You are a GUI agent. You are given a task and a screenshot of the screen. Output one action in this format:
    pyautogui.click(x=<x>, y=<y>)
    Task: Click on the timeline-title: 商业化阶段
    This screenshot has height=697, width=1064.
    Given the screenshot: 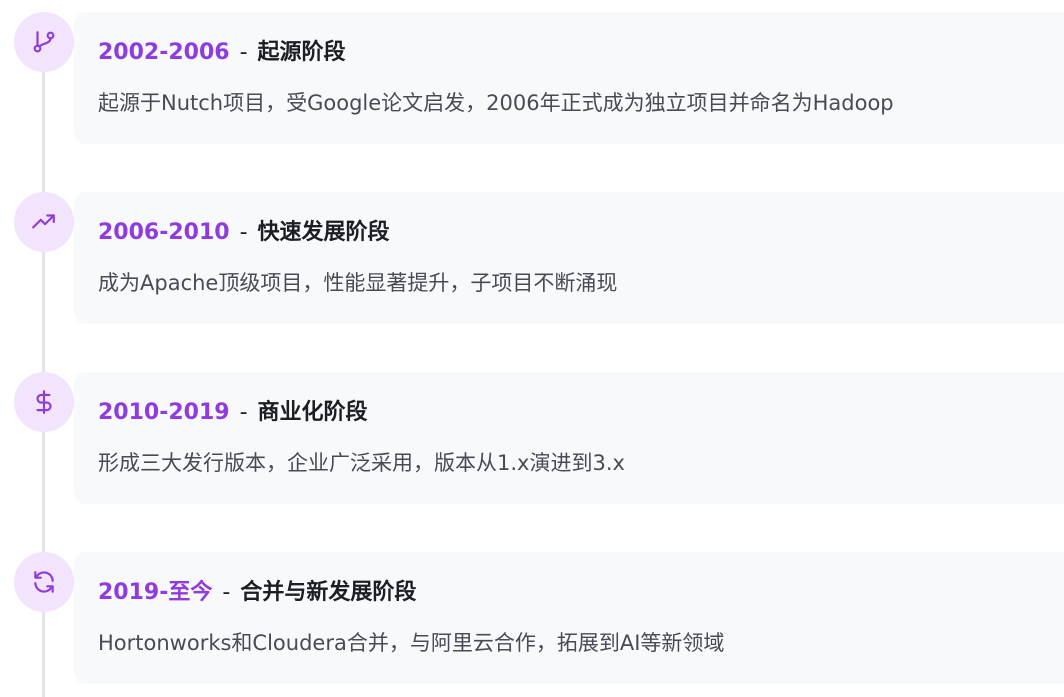 What is the action you would take?
    pyautogui.click(x=312, y=412)
    